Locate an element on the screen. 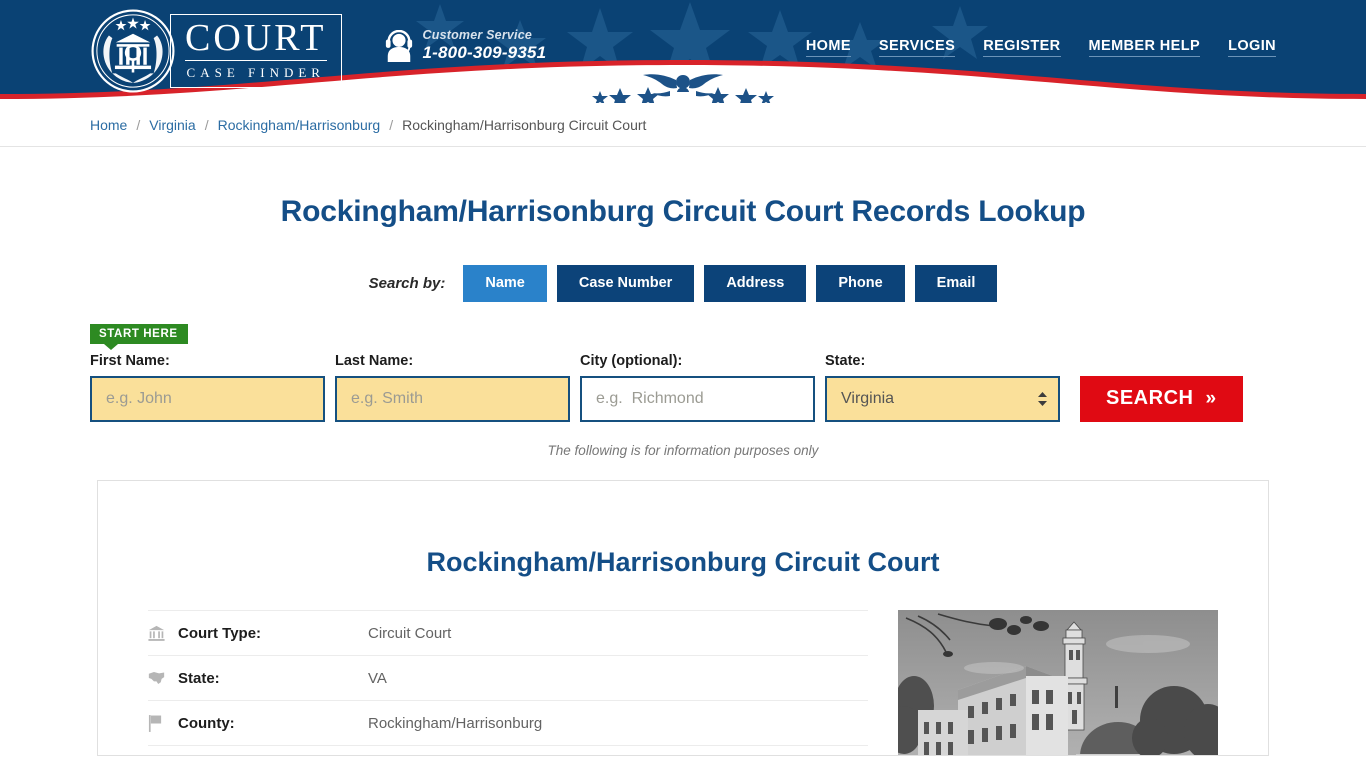 Image resolution: width=1366 pixels, height=768 pixels. detail-row-court-type: Court Type: Circuit Court is located at coordinates (508, 632).